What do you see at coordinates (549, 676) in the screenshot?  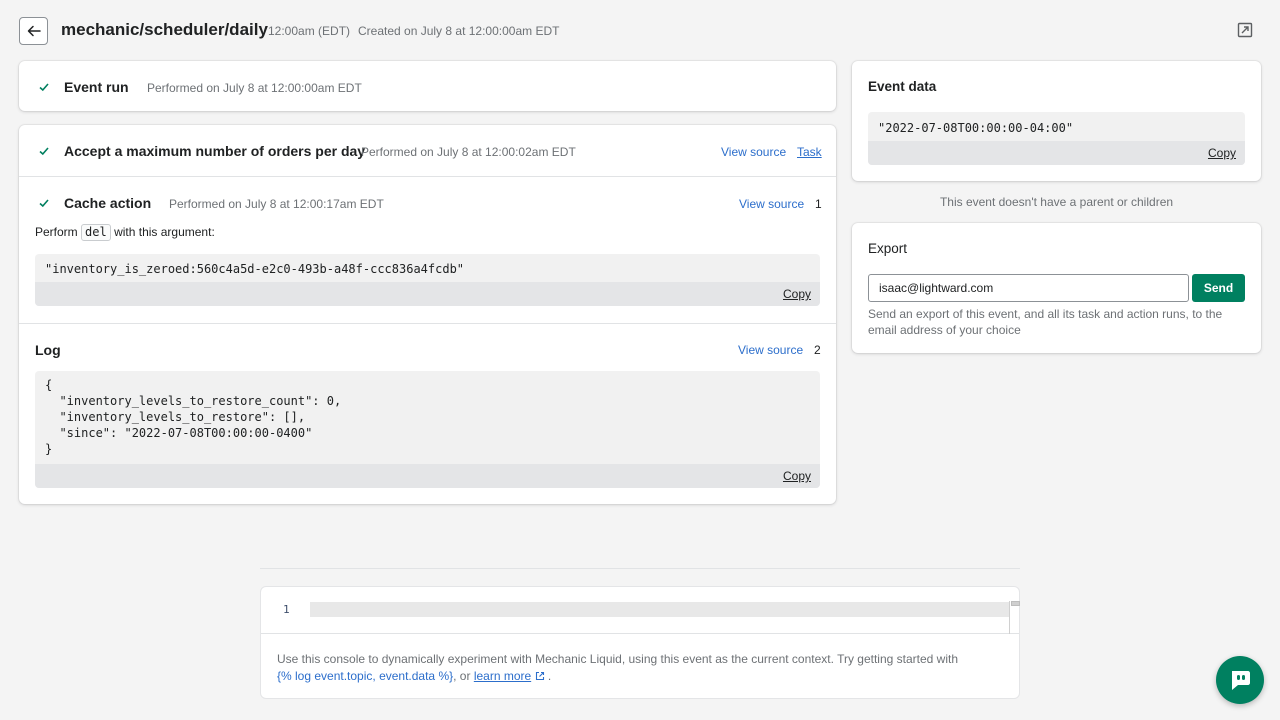 I see `console-period: .` at bounding box center [549, 676].